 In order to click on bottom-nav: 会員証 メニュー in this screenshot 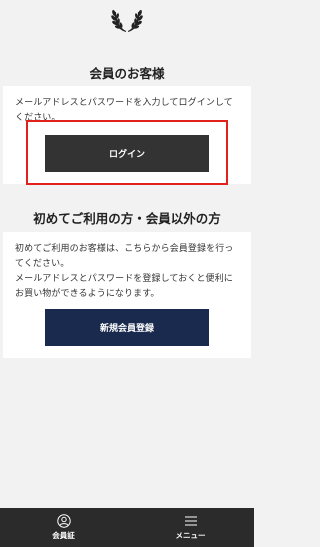, I will do `click(127, 527)`.